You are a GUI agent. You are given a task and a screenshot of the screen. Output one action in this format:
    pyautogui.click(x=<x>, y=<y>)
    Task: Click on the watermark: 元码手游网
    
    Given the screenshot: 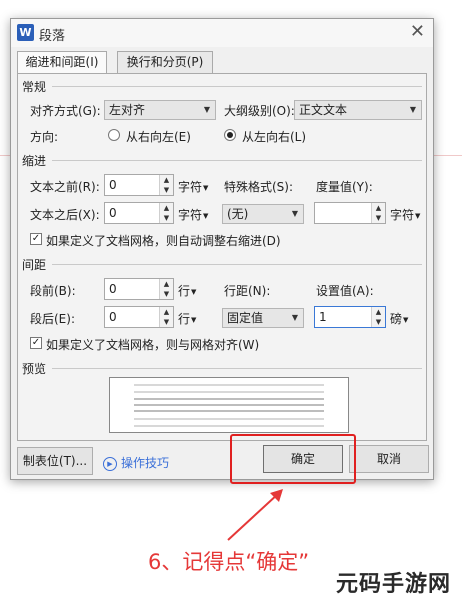 What is the action you would take?
    pyautogui.click(x=394, y=584)
    